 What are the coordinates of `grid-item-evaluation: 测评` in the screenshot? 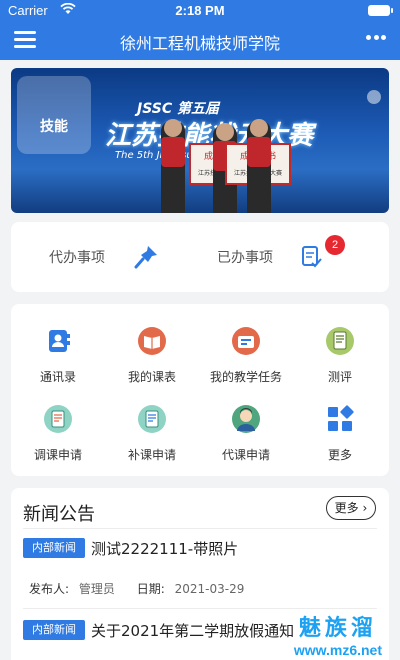 It's located at (340, 355).